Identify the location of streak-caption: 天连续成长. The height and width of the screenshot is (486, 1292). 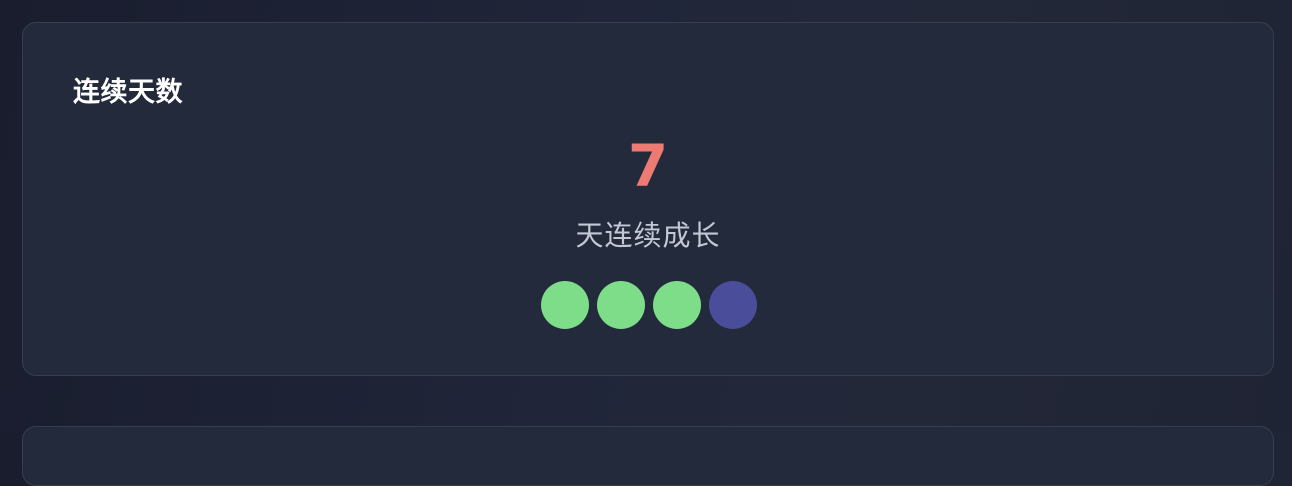
(648, 235).